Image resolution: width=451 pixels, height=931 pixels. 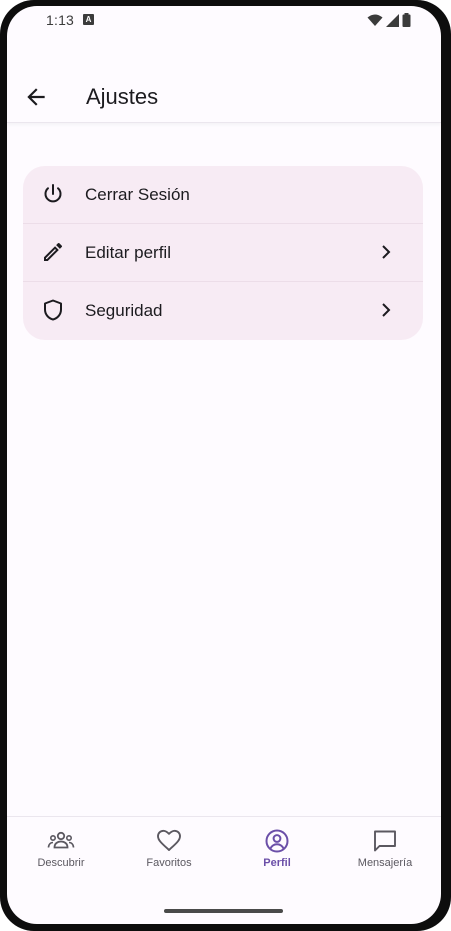 What do you see at coordinates (53, 310) in the screenshot?
I see `shield-icon` at bounding box center [53, 310].